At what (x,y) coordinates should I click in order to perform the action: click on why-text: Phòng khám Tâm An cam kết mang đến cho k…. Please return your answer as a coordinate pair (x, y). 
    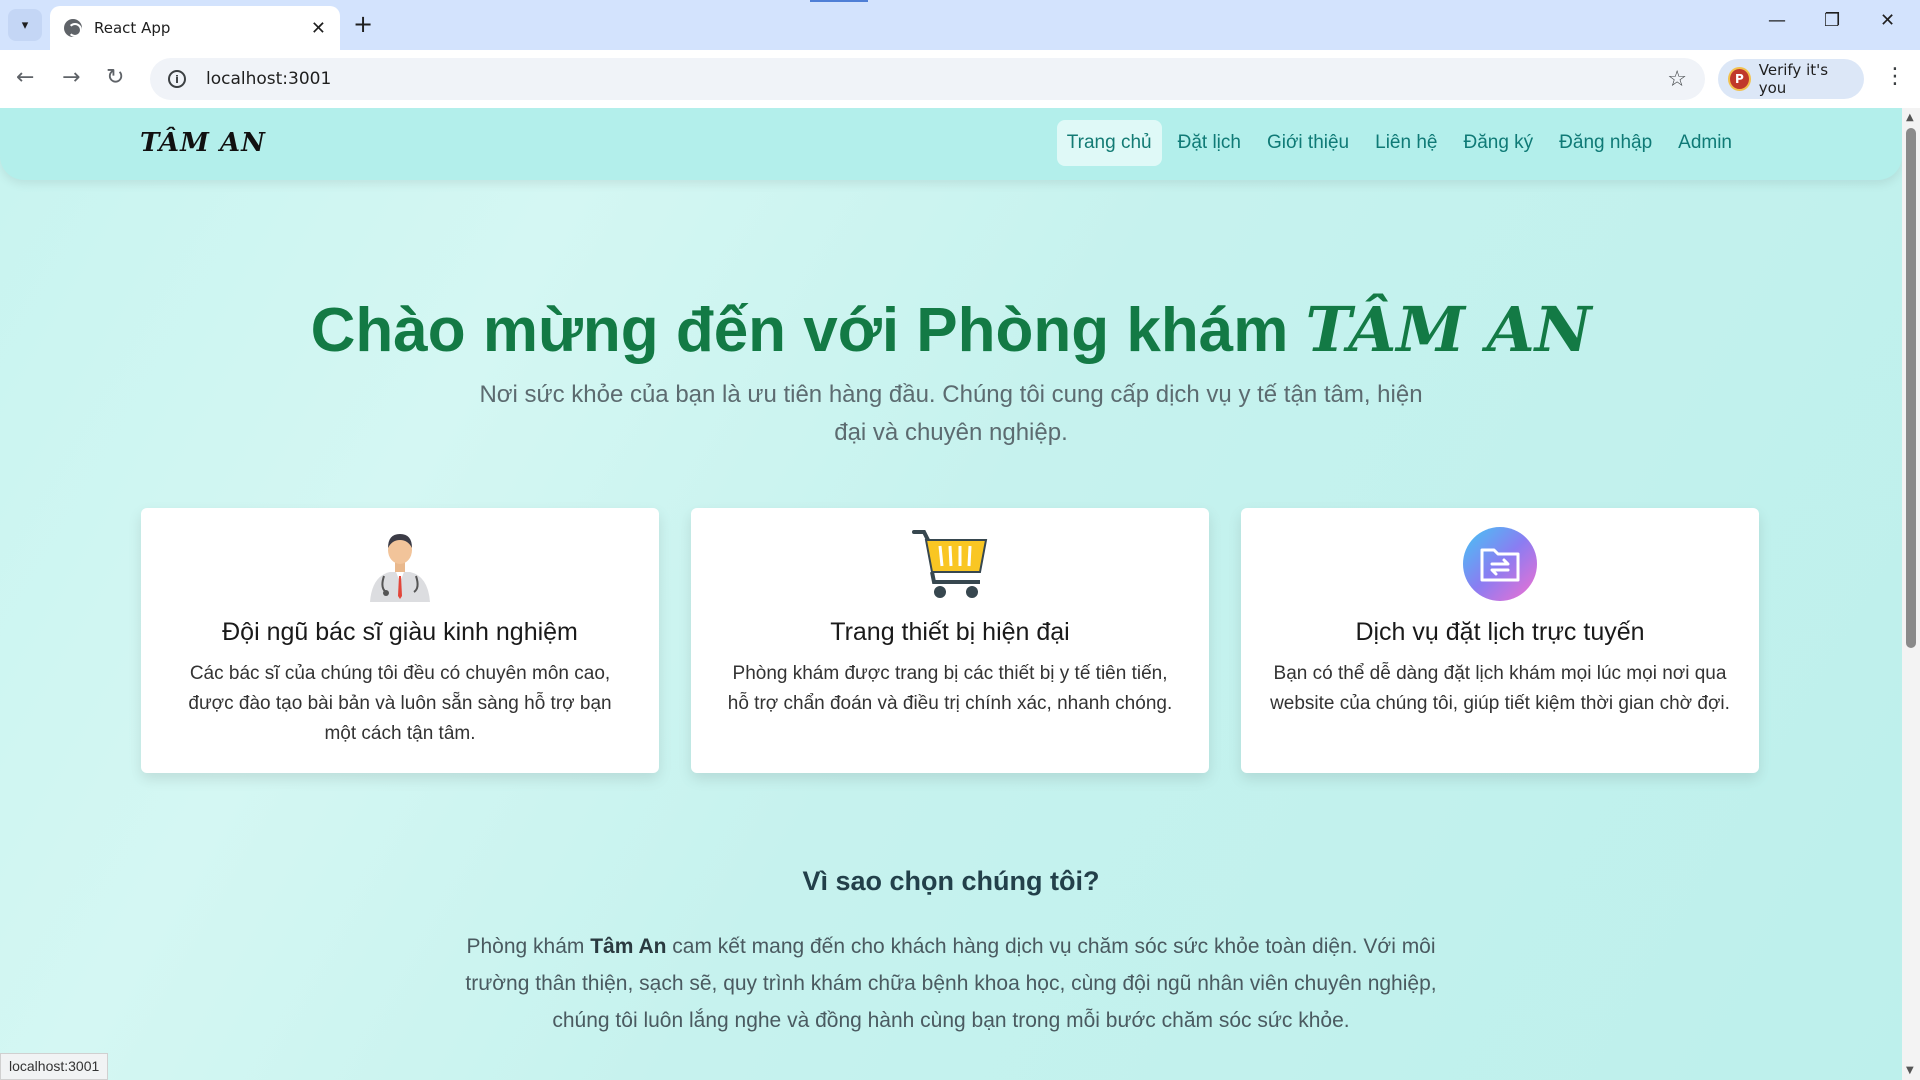
    Looking at the image, I should click on (951, 983).